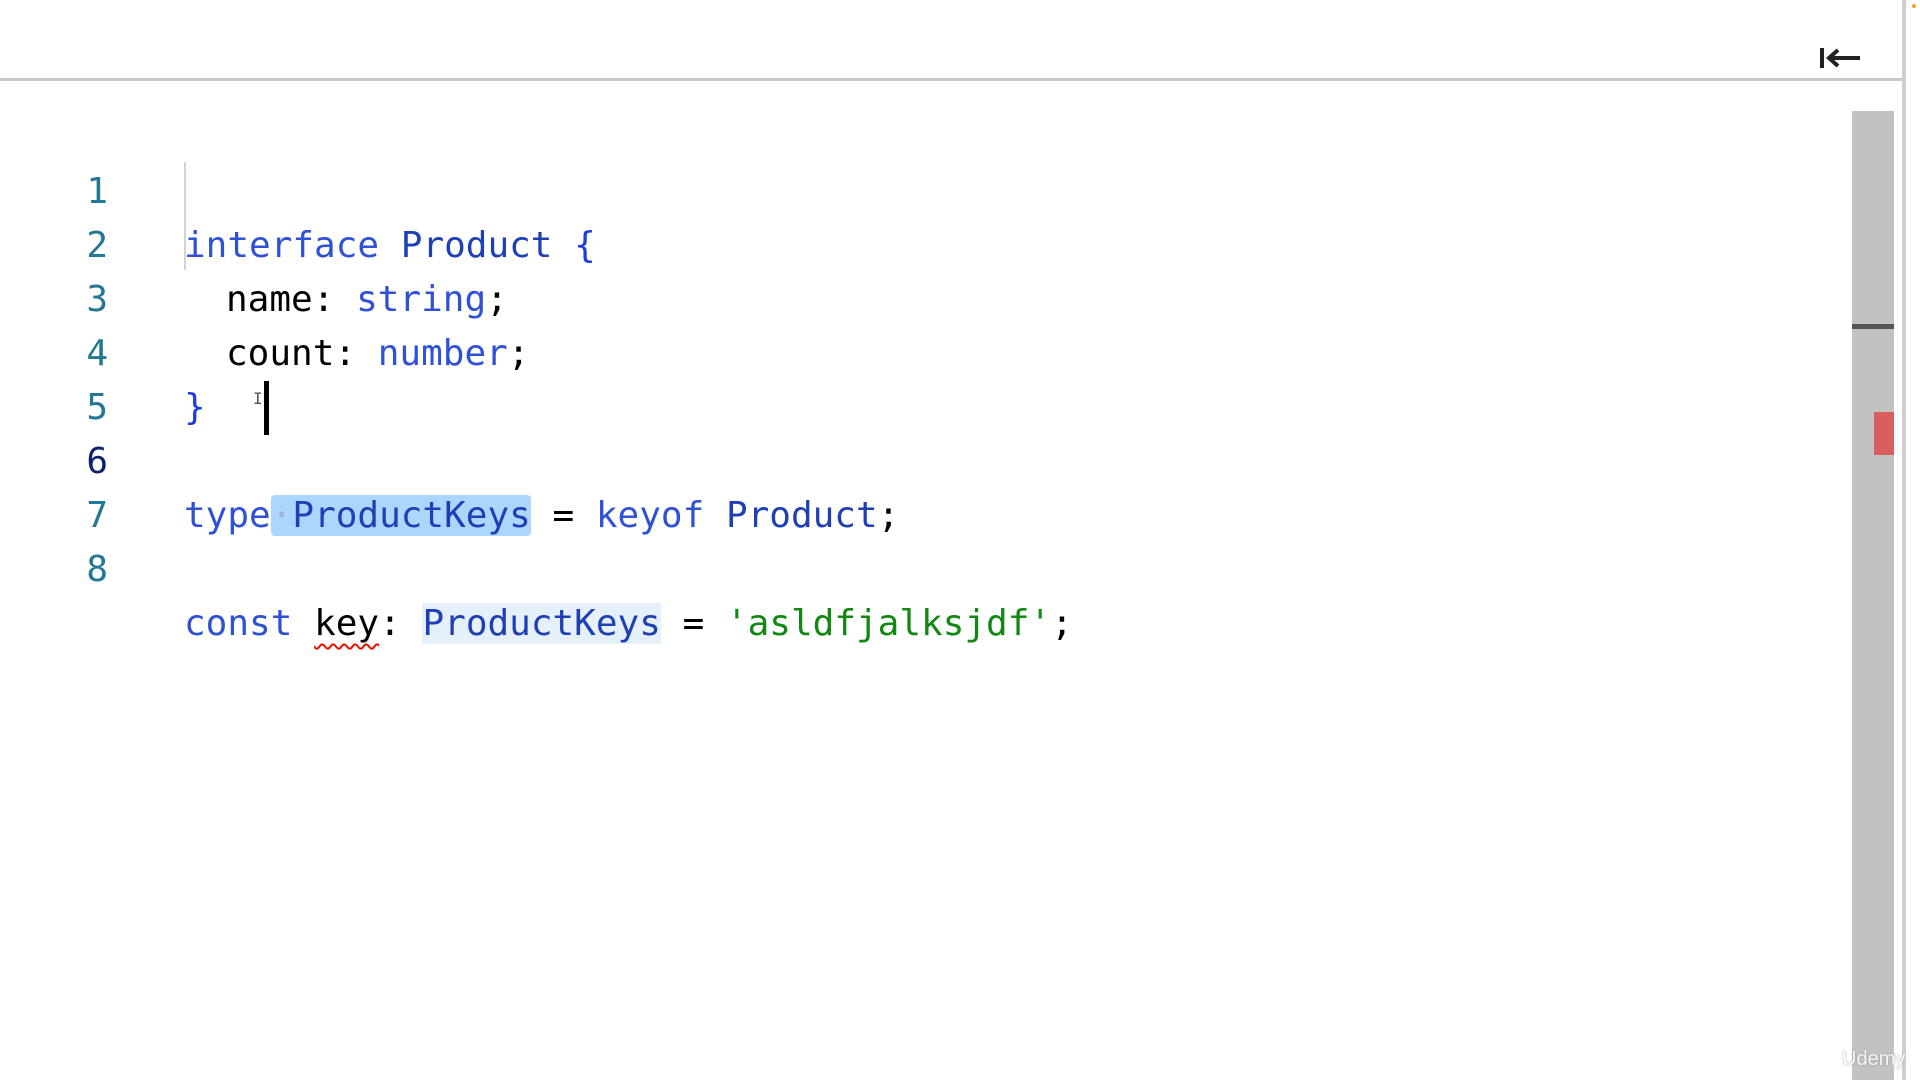 Image resolution: width=1920 pixels, height=1080 pixels. I want to click on code-line-2: 2 name: string;, so click(920, 242).